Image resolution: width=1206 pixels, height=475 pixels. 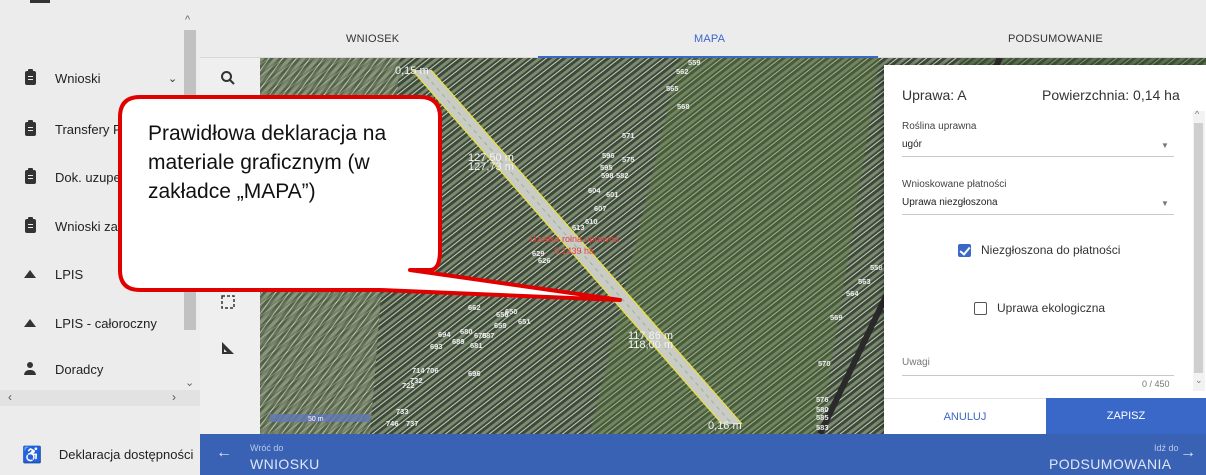 I want to click on measure-angle-icon, so click(x=228, y=350).